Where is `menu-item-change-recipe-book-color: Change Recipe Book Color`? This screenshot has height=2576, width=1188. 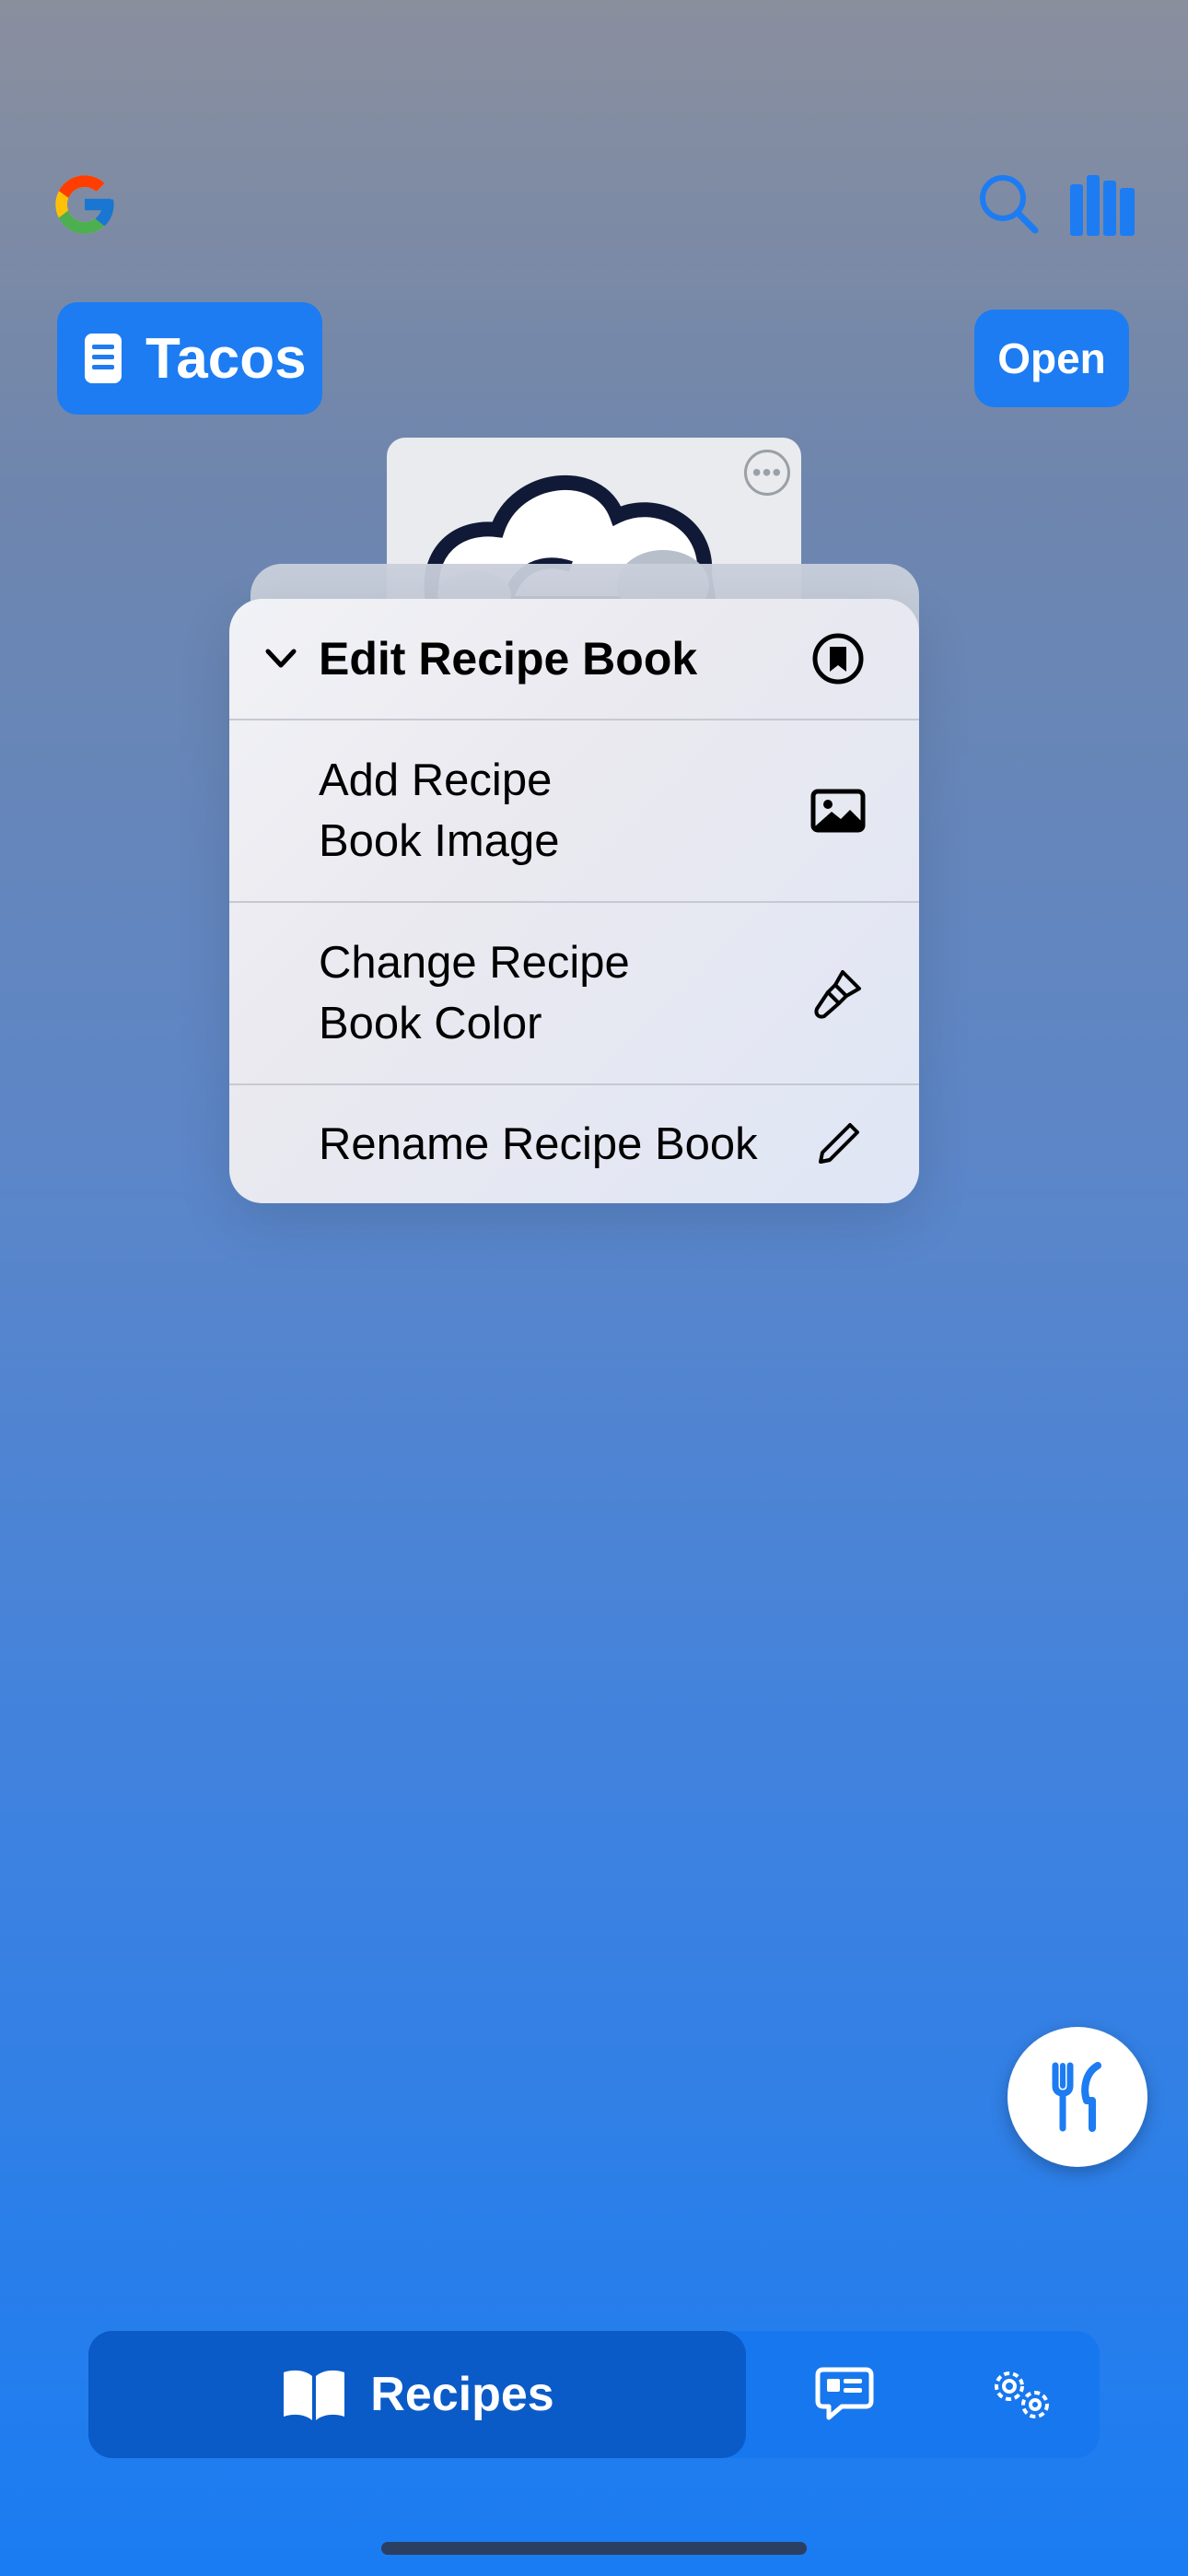 menu-item-change-recipe-book-color: Change Recipe Book Color is located at coordinates (574, 992).